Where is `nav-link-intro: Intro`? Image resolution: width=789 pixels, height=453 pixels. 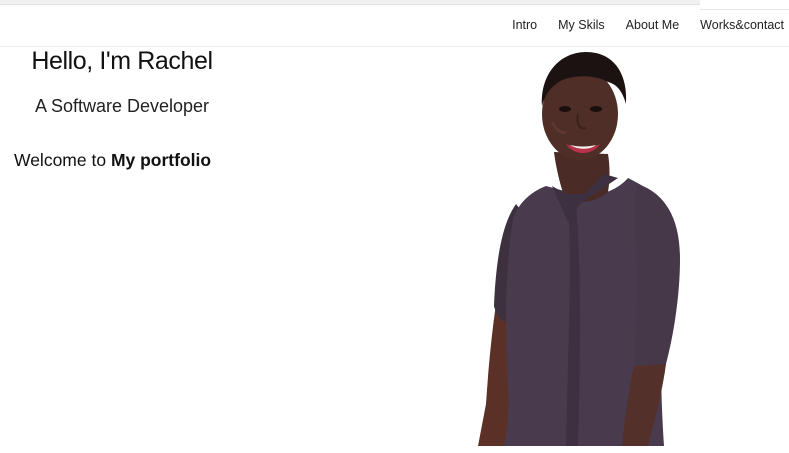
nav-link-intro: Intro is located at coordinates (524, 29).